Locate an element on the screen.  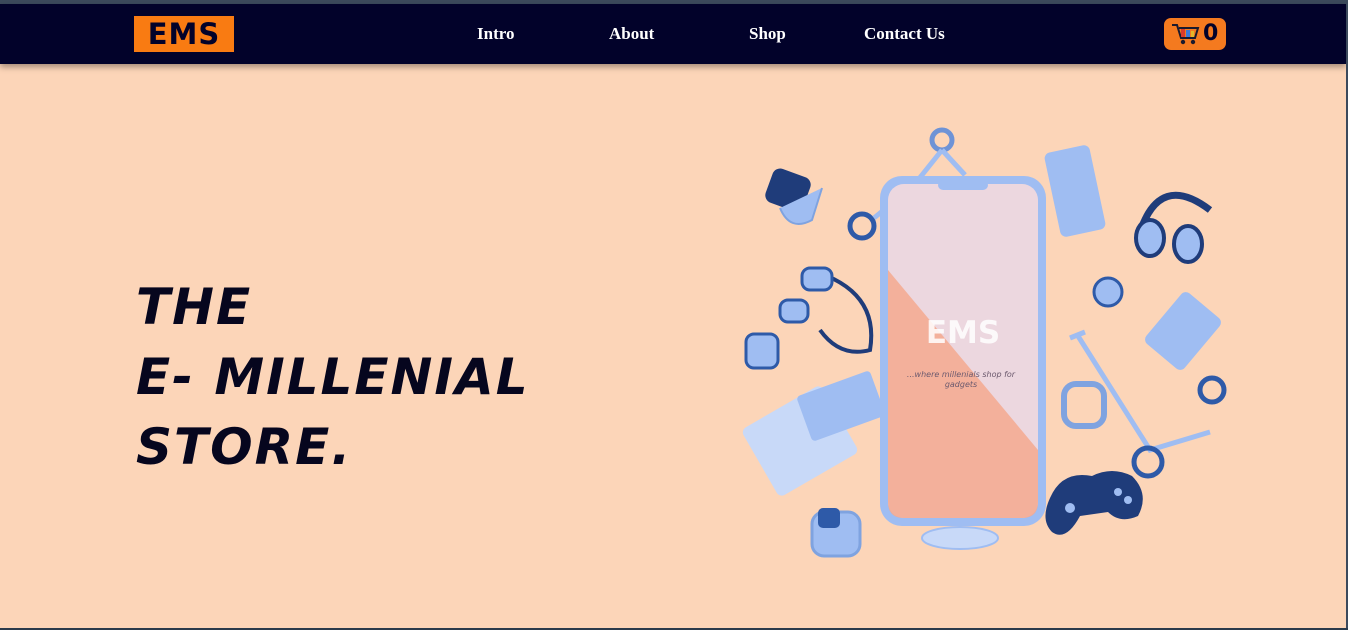
mouse-icon is located at coordinates (960, 538).